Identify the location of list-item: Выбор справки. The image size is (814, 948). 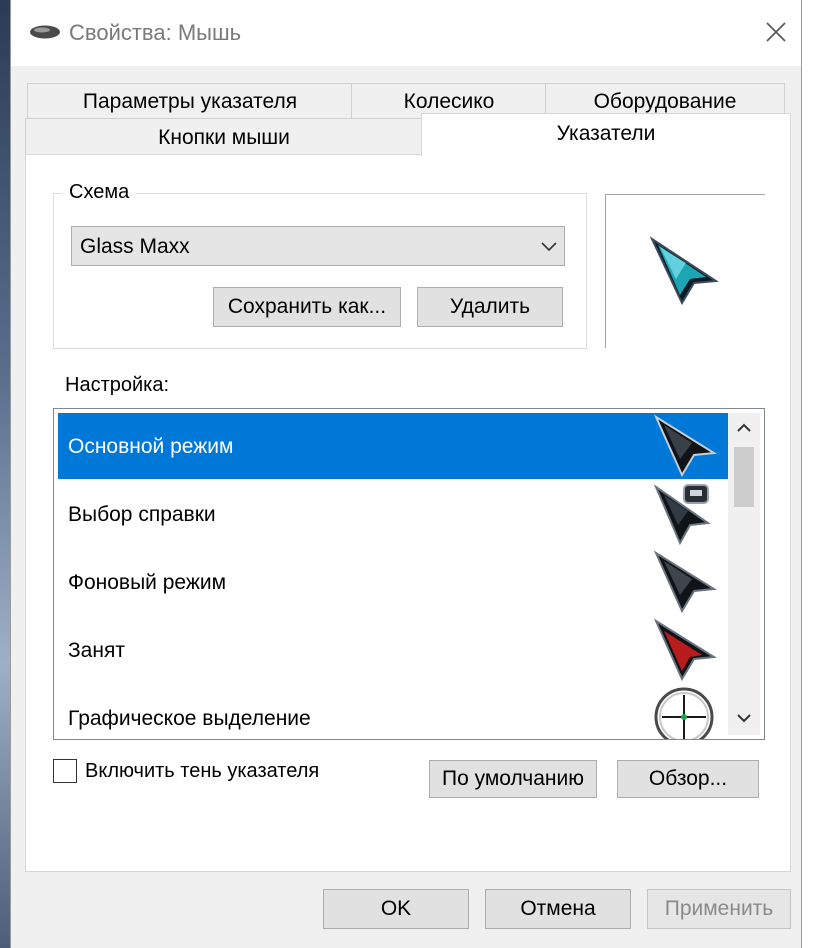
(393, 514).